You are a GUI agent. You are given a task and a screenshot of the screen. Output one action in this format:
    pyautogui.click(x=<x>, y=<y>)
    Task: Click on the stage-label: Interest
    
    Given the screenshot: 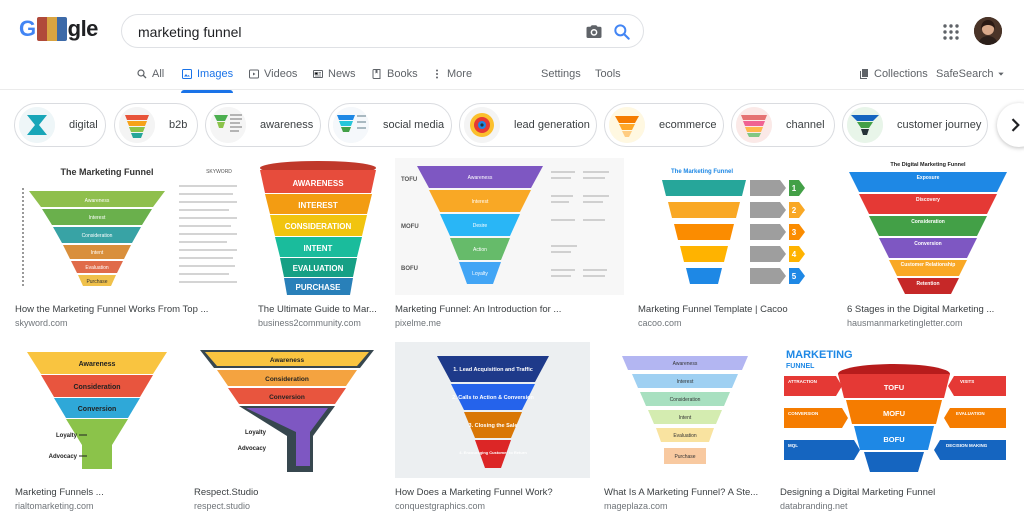 What is the action you would take?
    pyautogui.click(x=97, y=218)
    